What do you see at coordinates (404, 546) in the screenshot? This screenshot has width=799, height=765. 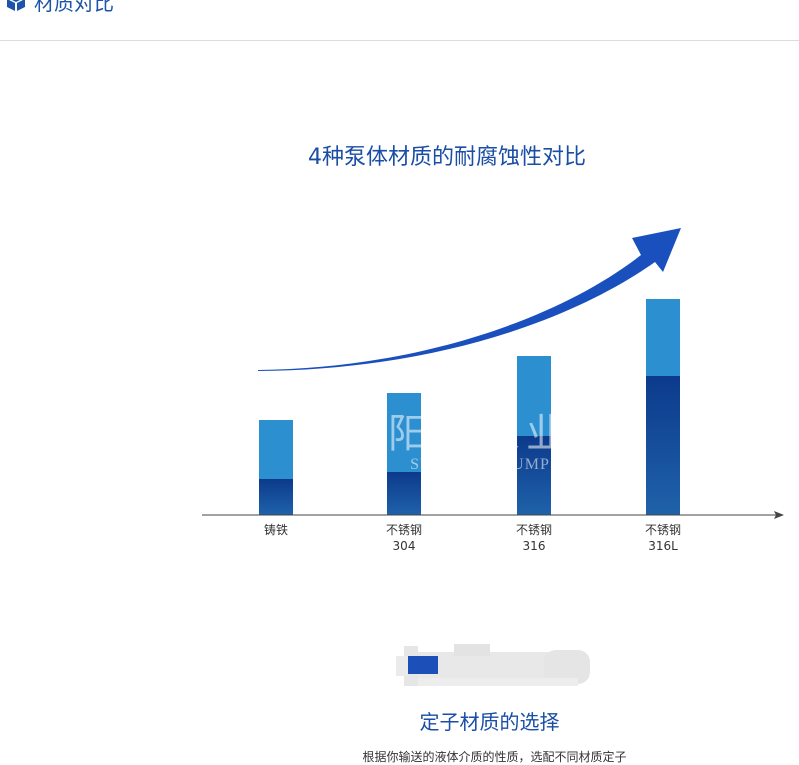 I see `tick-label-1-1: 304` at bounding box center [404, 546].